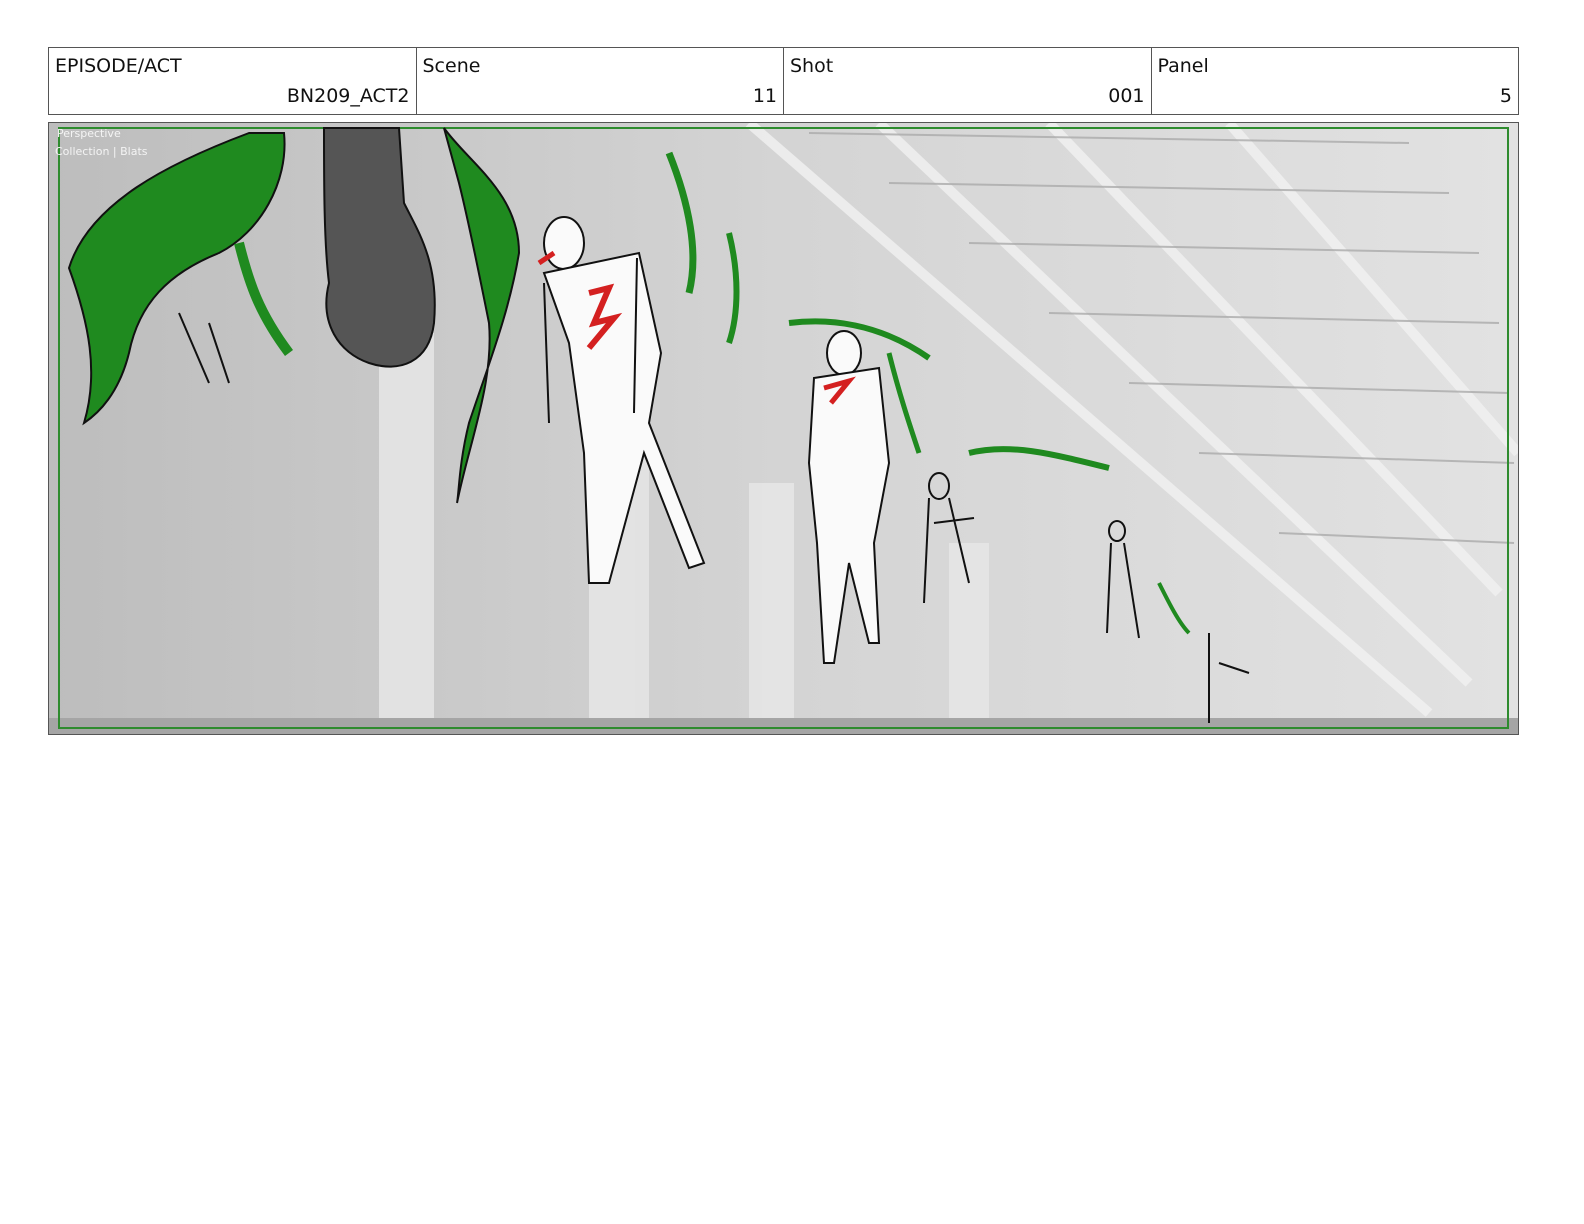  I want to click on overlay-line-2: Collection | Blats, so click(101, 151).